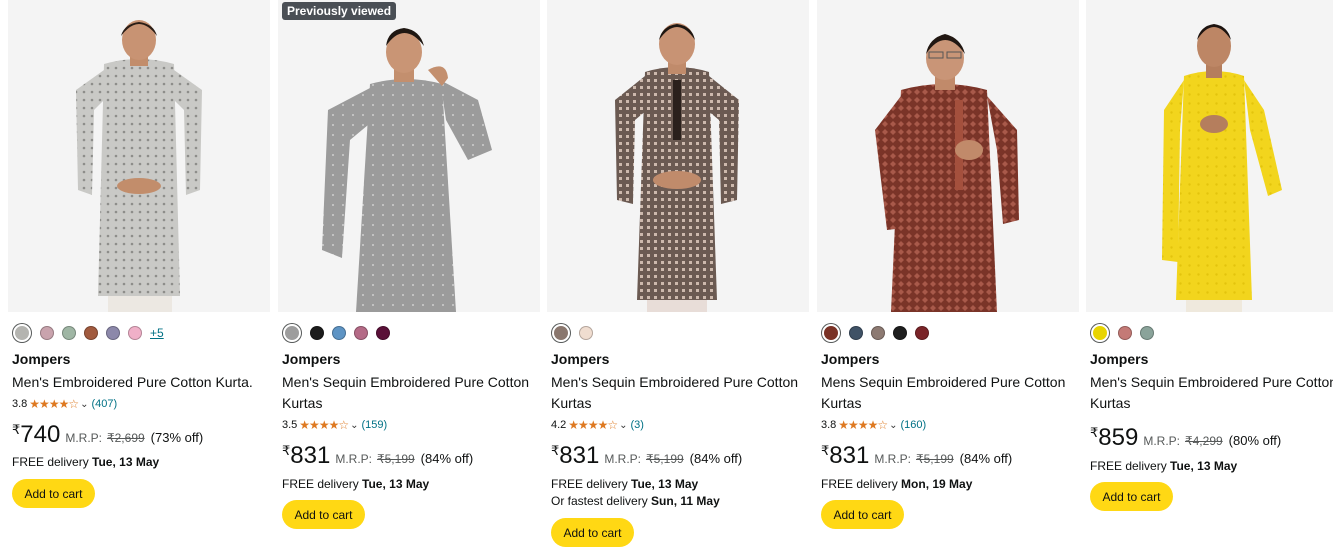 The width and height of the screenshot is (1333, 547). Describe the element at coordinates (913, 425) in the screenshot. I see `rating-count-link: (160)` at that location.